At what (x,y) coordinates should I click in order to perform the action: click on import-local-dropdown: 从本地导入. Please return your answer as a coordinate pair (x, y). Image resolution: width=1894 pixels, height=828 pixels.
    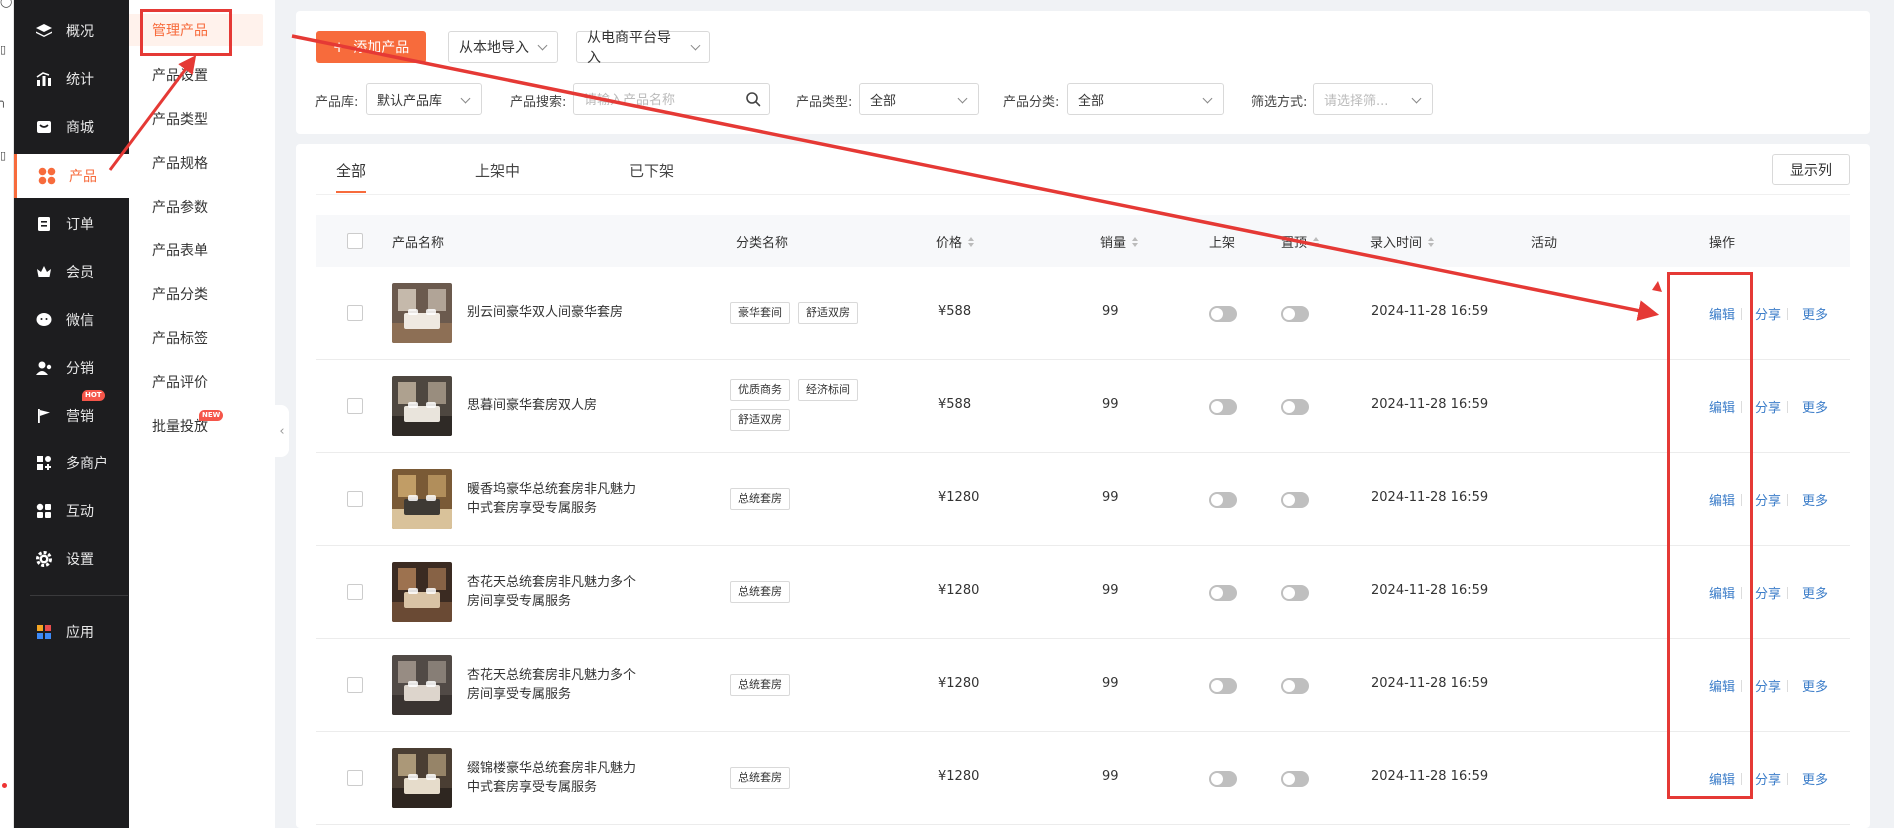
    Looking at the image, I should click on (503, 47).